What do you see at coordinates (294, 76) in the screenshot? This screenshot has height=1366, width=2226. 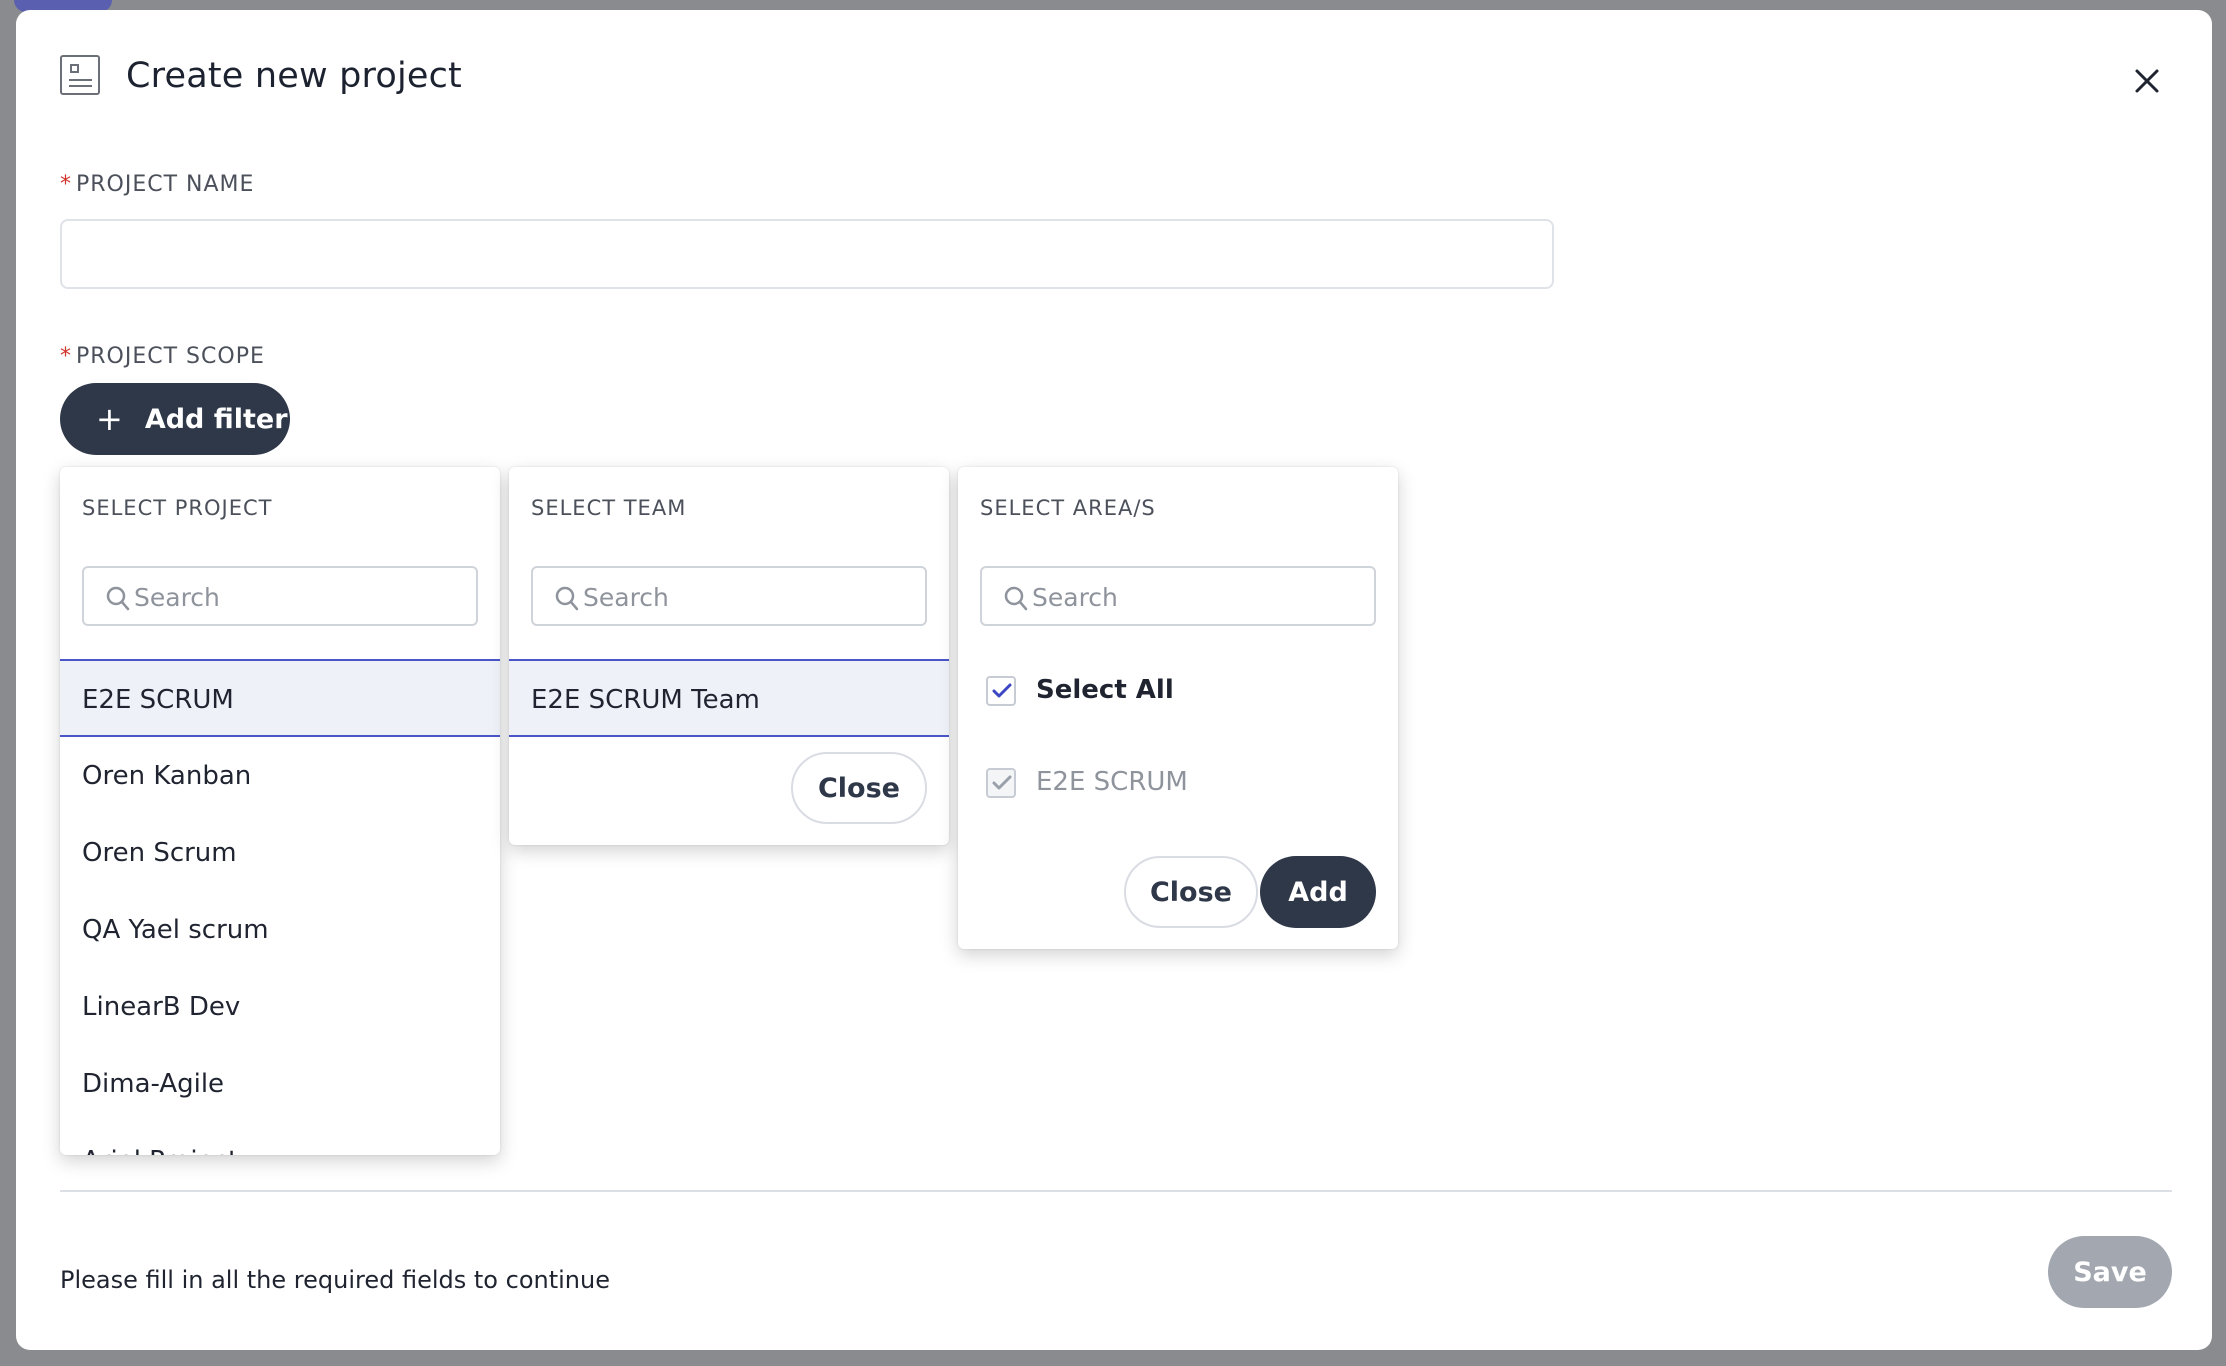 I see `modal-title: Create new project` at bounding box center [294, 76].